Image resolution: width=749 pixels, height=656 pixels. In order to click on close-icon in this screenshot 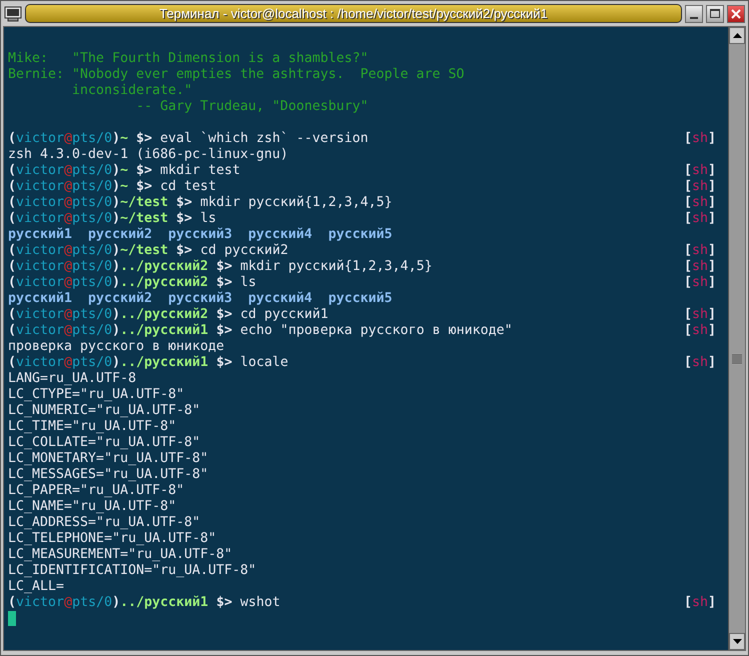, I will do `click(736, 13)`.